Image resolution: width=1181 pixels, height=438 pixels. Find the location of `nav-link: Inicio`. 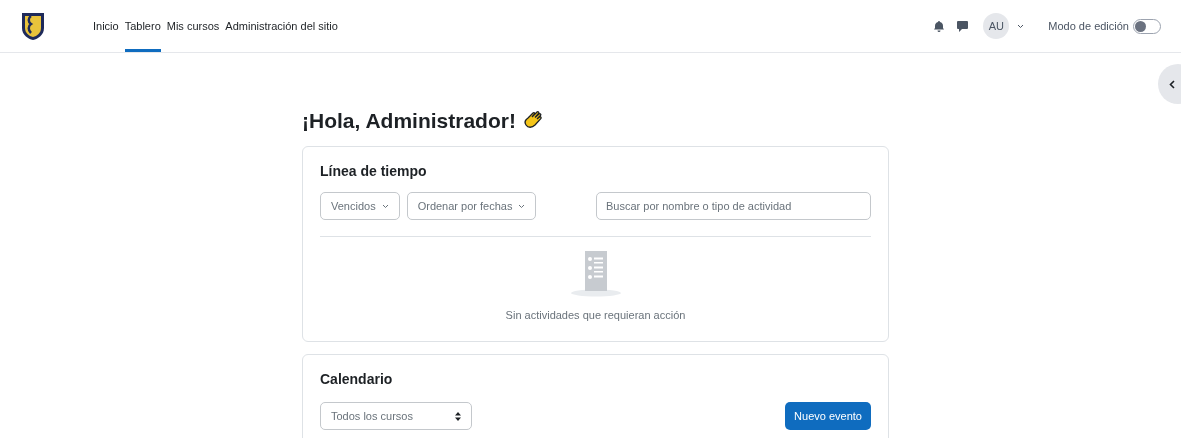

nav-link: Inicio is located at coordinates (106, 26).